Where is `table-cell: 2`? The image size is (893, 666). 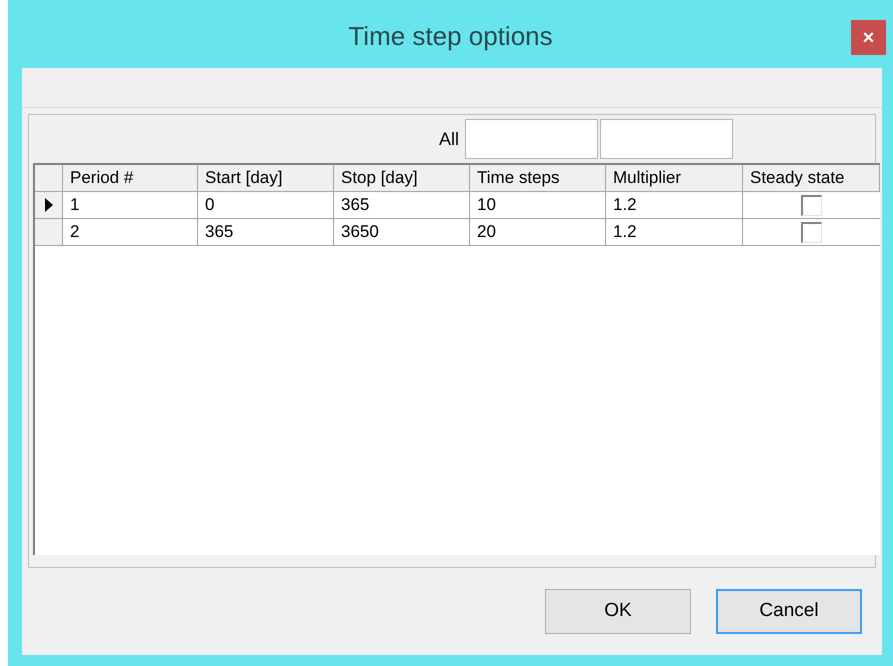 table-cell: 2 is located at coordinates (130, 232).